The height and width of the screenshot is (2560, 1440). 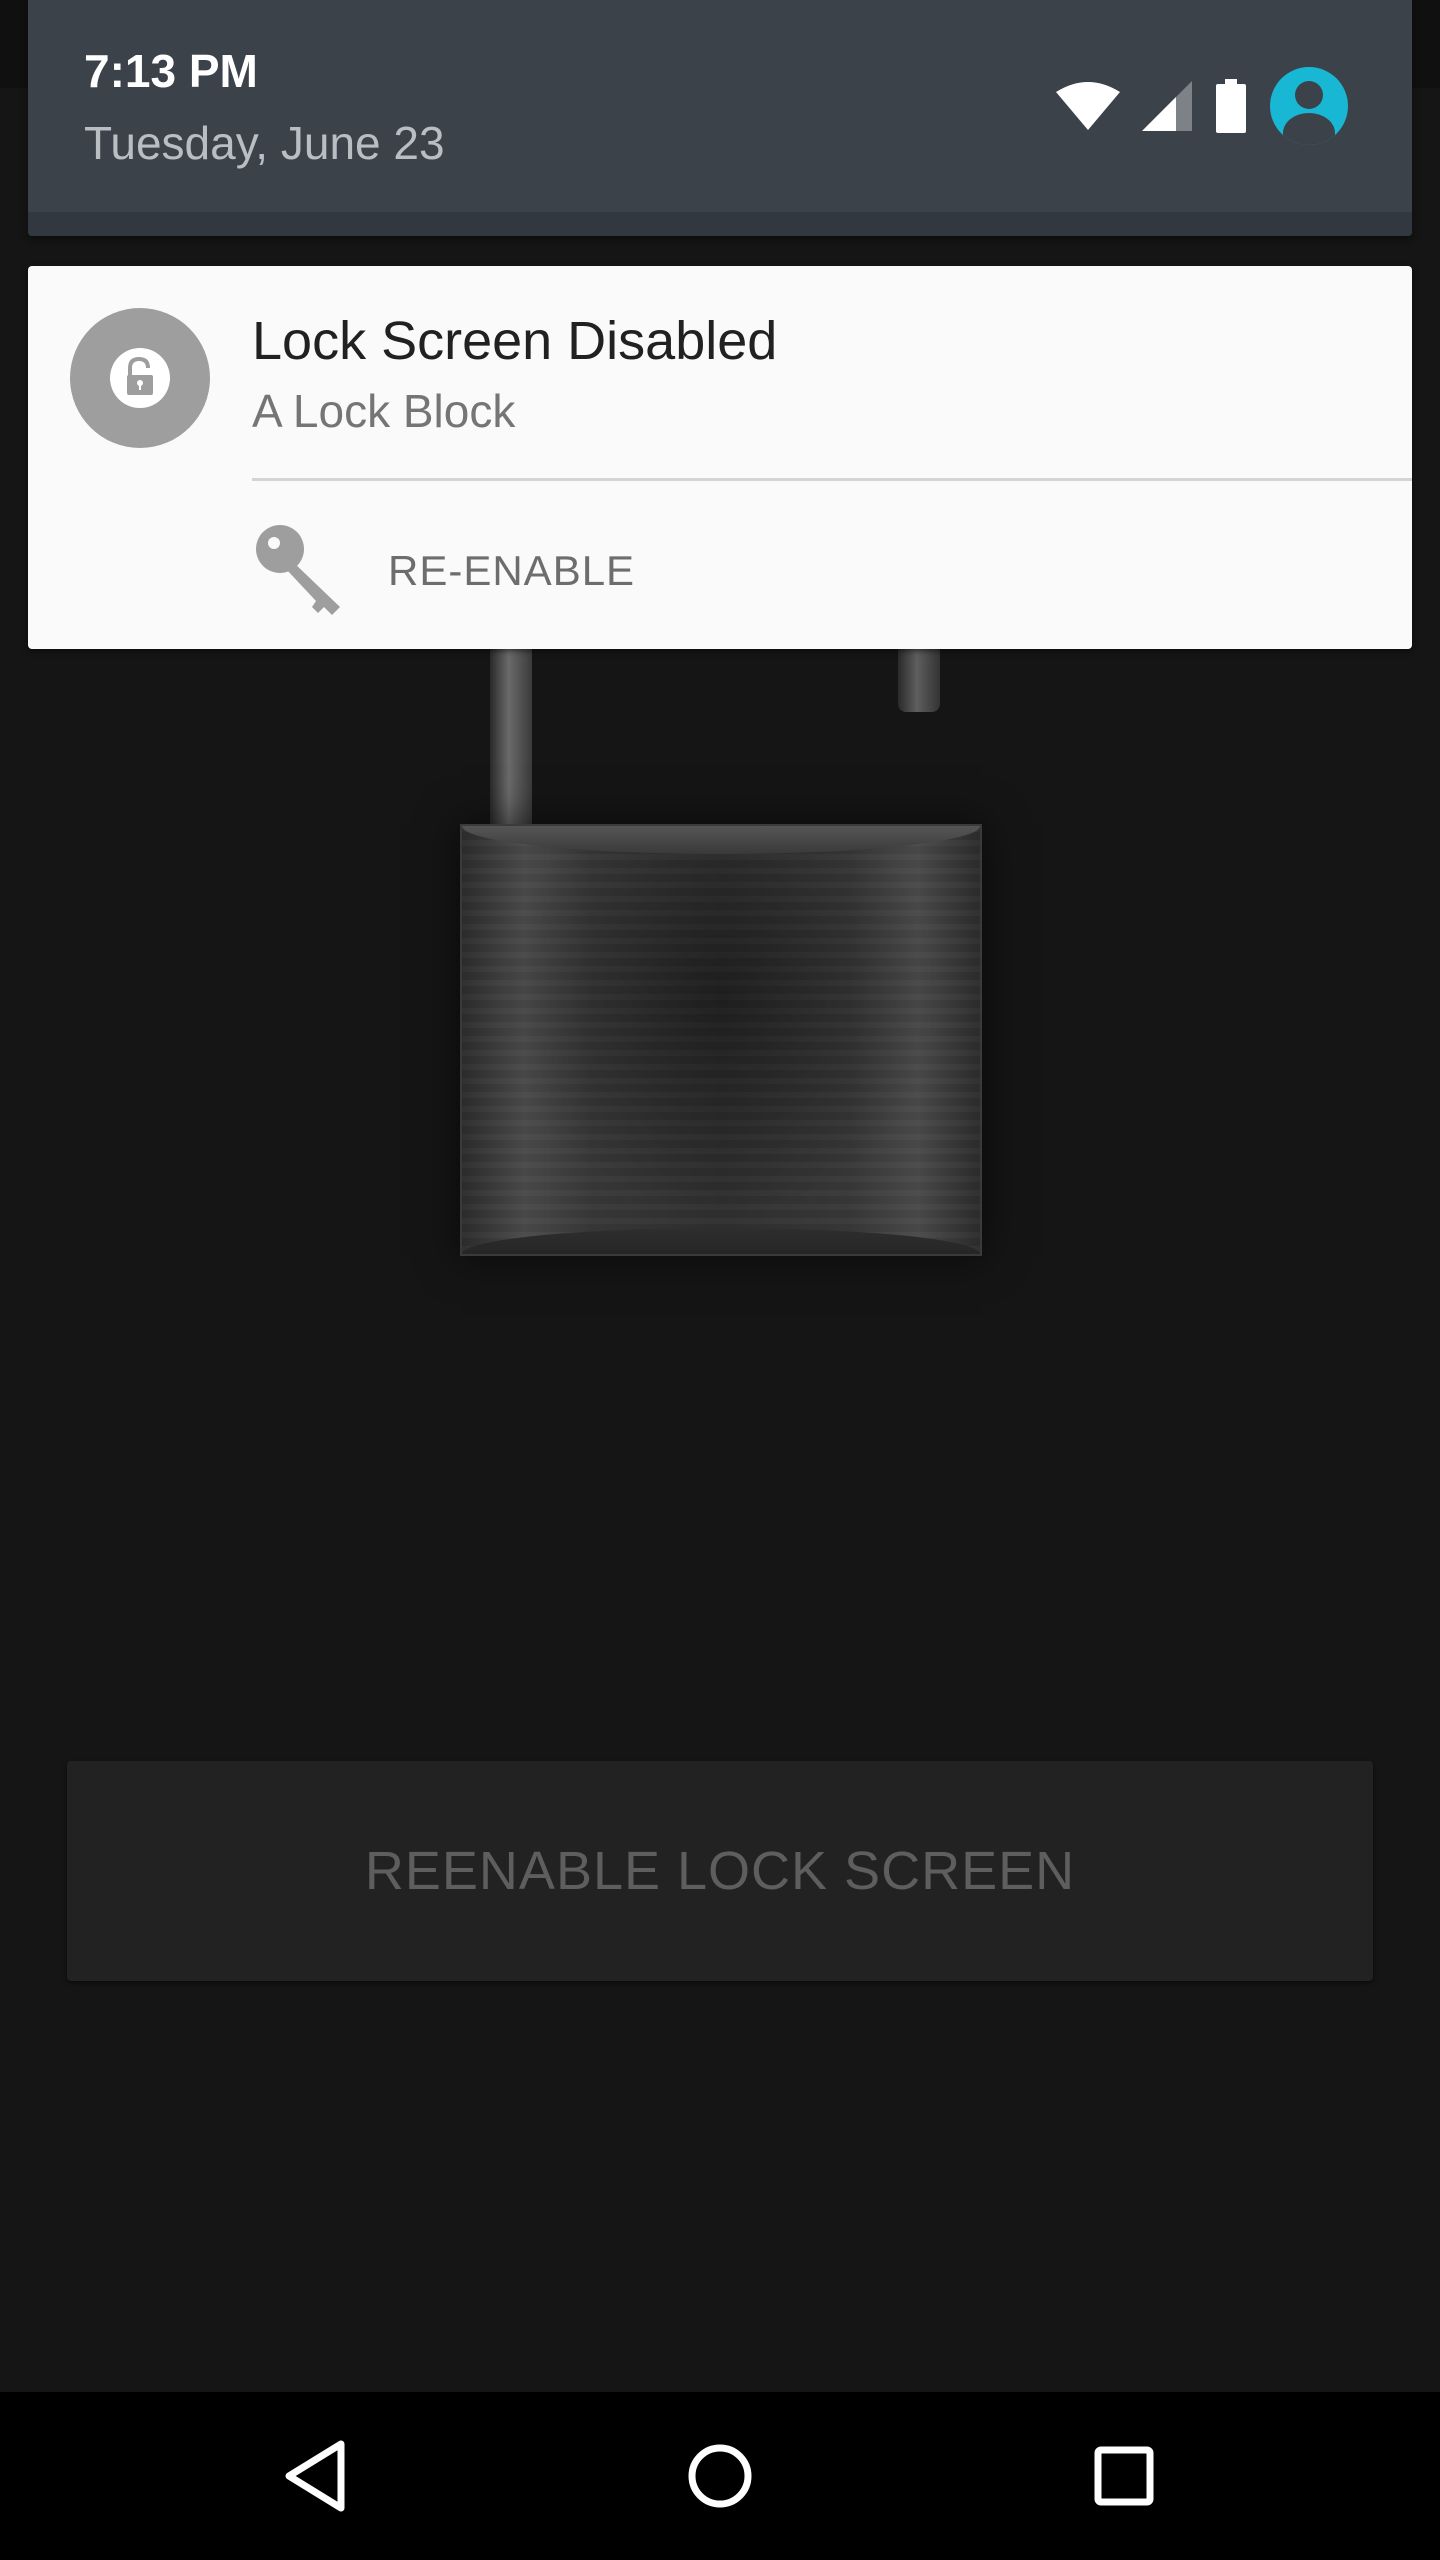 What do you see at coordinates (298, 570) in the screenshot?
I see `key-icon` at bounding box center [298, 570].